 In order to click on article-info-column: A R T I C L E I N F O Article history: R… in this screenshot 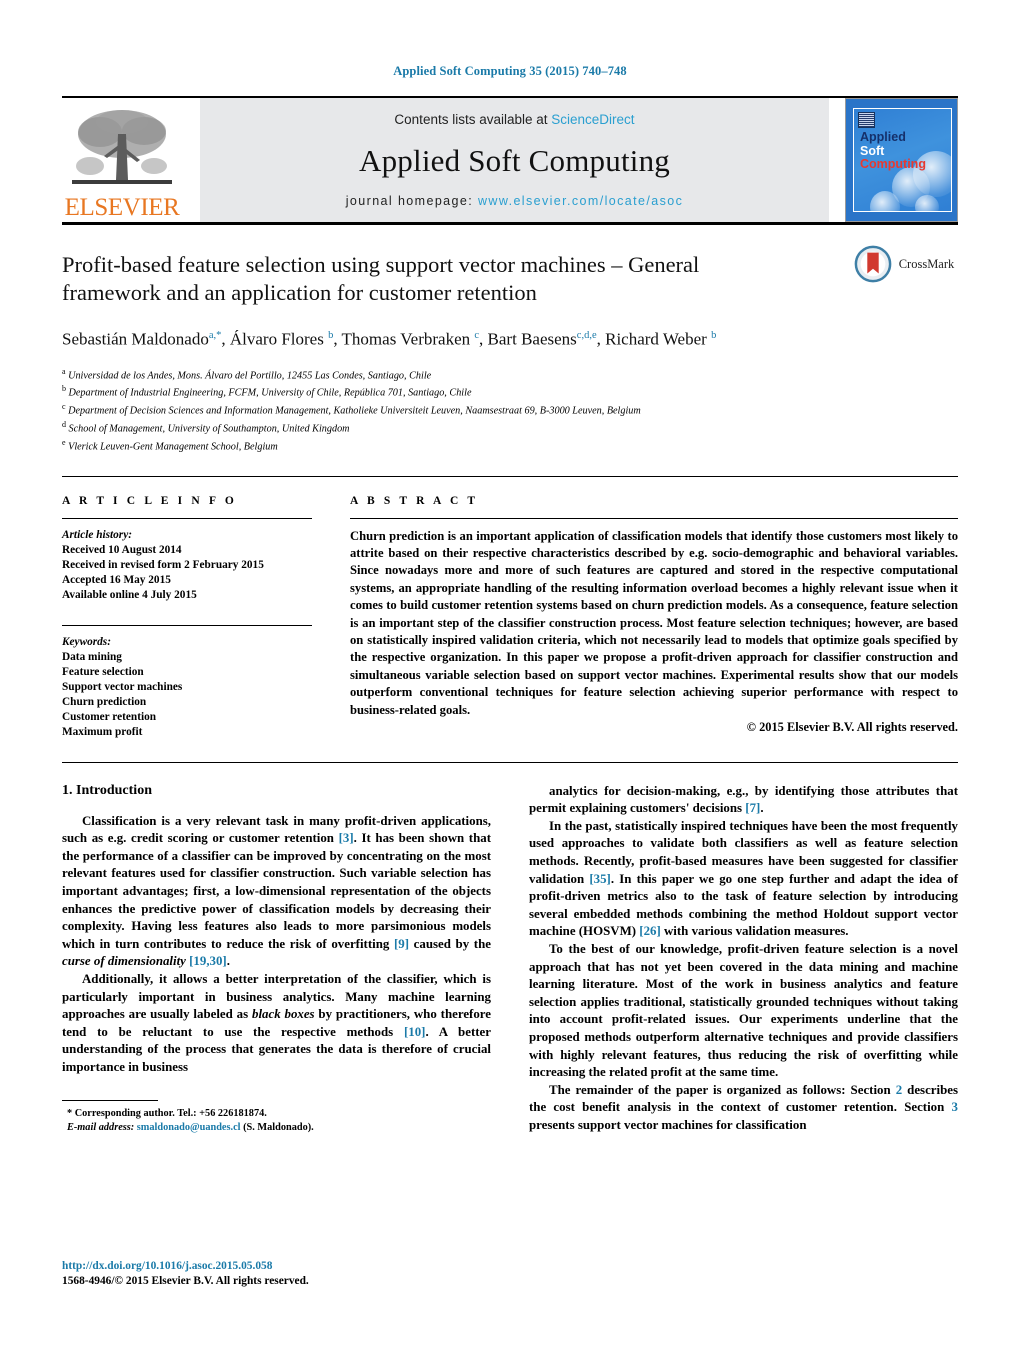, I will do `click(187, 617)`.